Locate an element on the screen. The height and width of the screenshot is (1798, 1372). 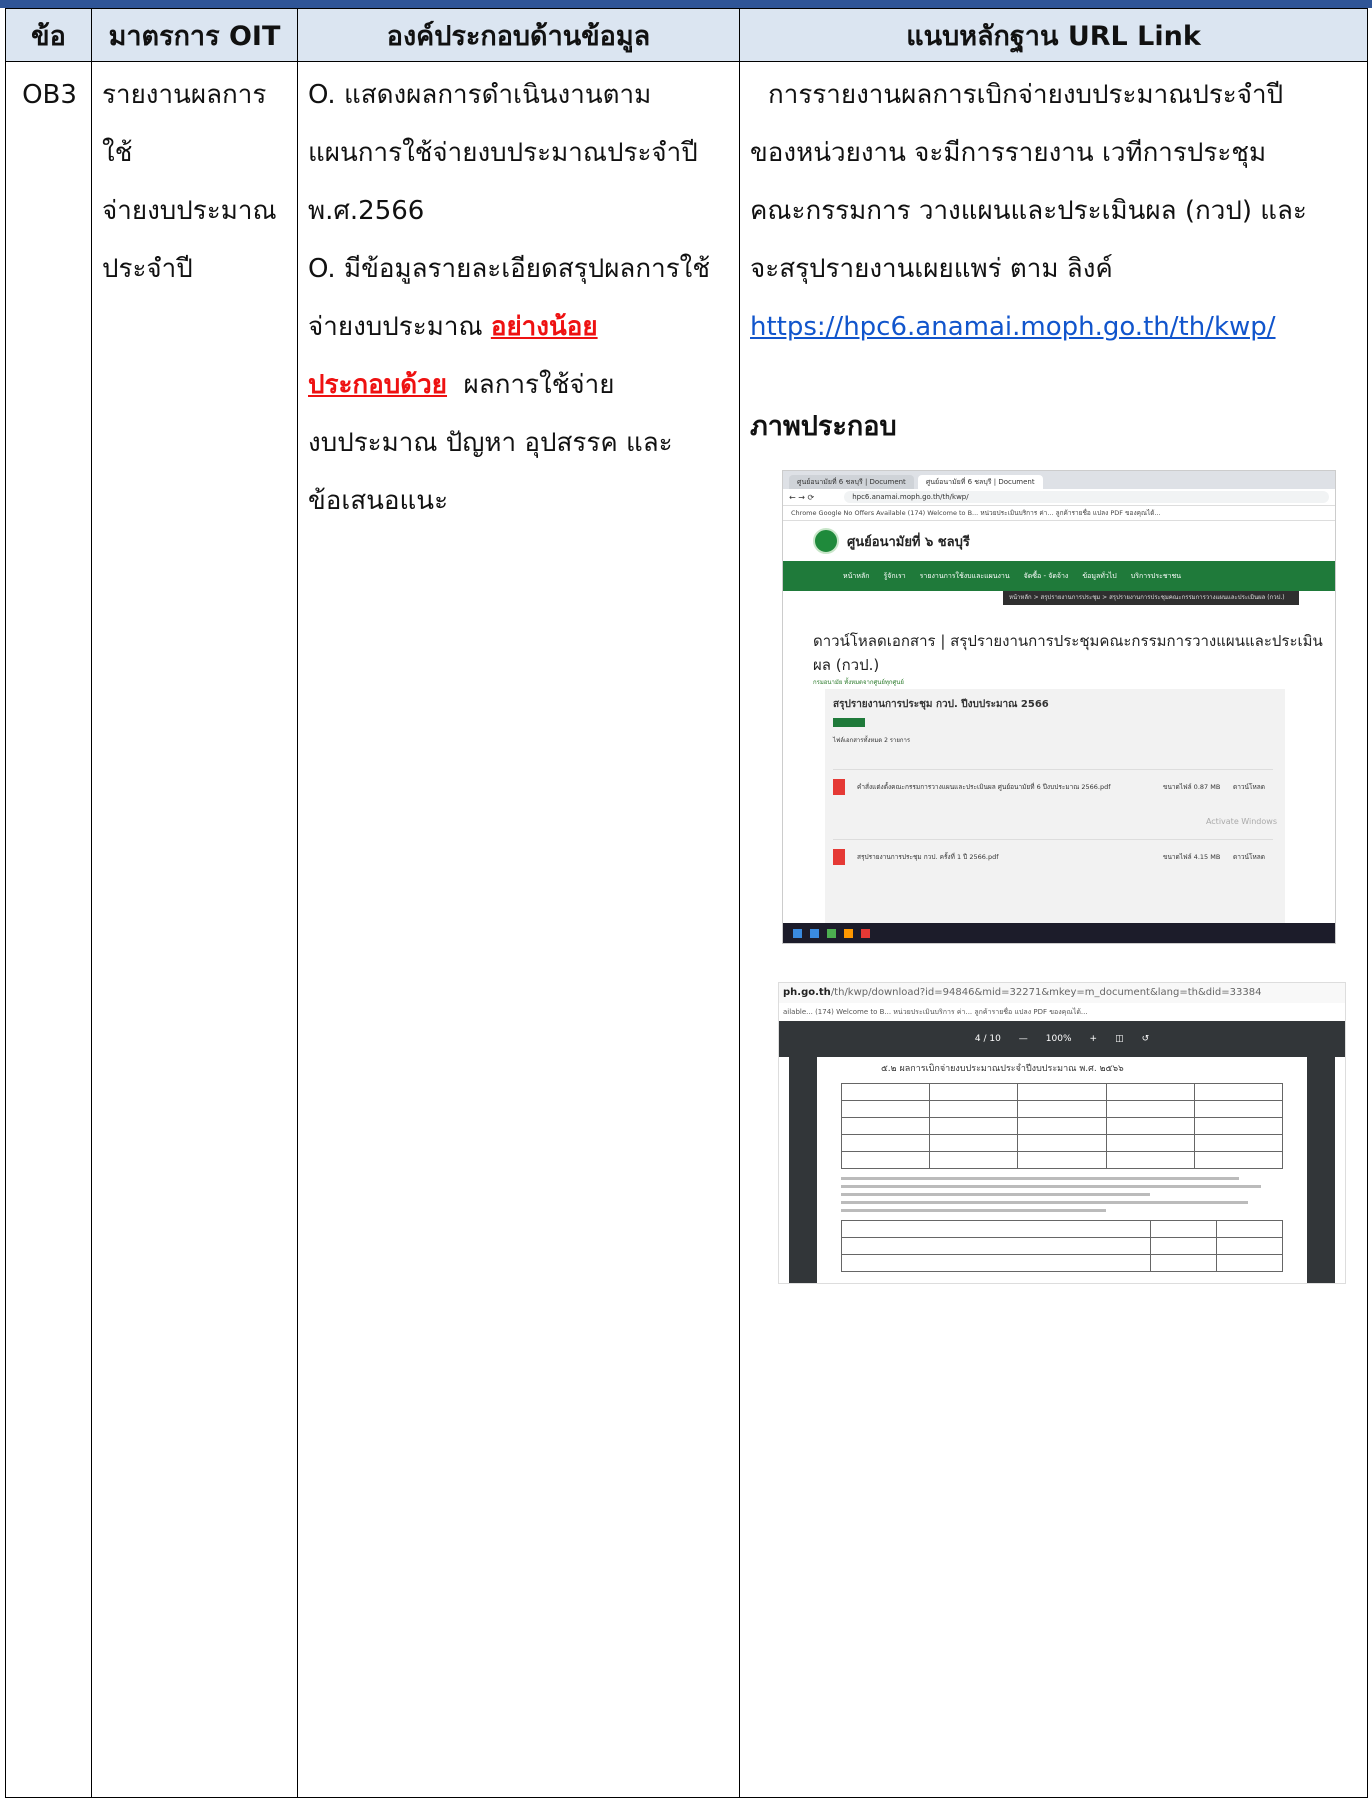
site-logo is located at coordinates (826, 541).